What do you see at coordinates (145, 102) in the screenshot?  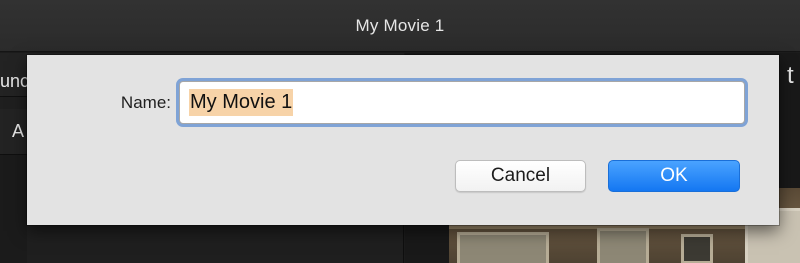 I see `name-label: Name:` at bounding box center [145, 102].